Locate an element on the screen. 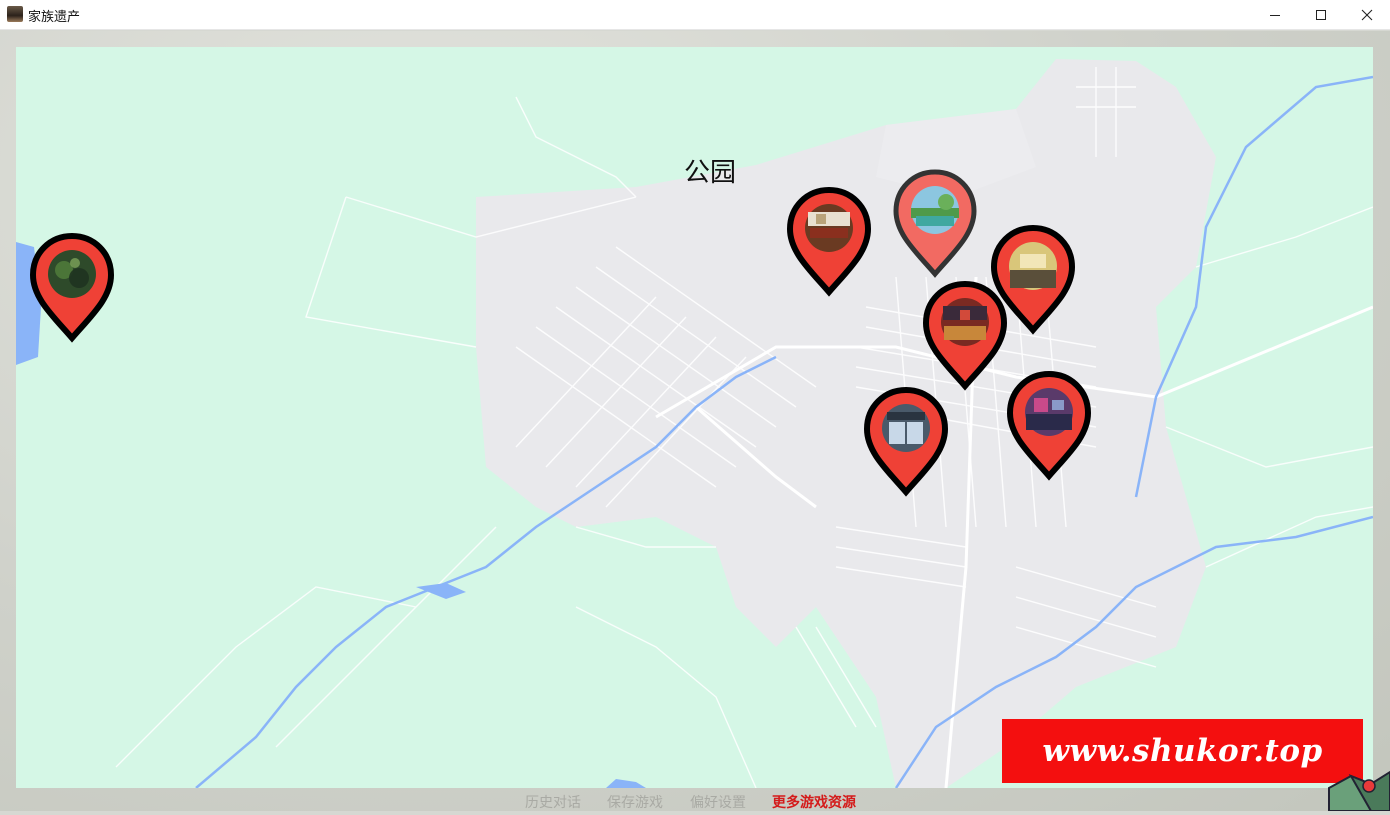  app-icon is located at coordinates (15, 14).